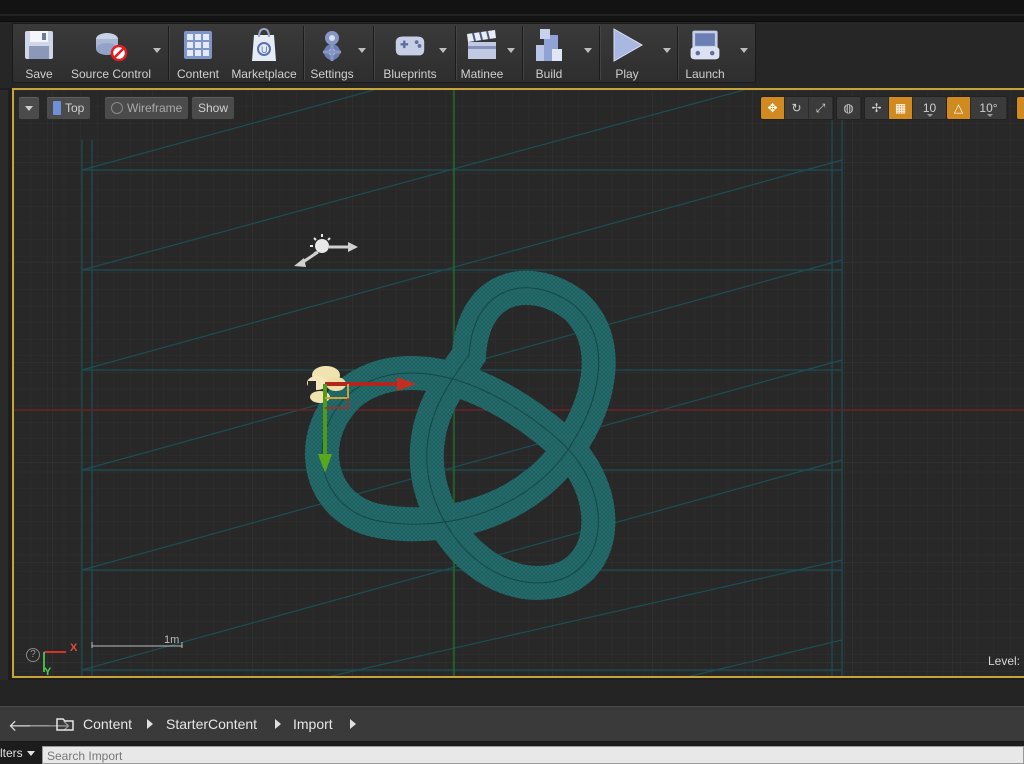  I want to click on toolbar-label: Save, so click(39, 74).